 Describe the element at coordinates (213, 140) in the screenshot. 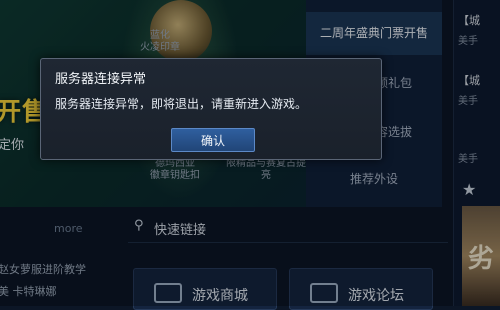

I see `confirm-button: 确认` at that location.